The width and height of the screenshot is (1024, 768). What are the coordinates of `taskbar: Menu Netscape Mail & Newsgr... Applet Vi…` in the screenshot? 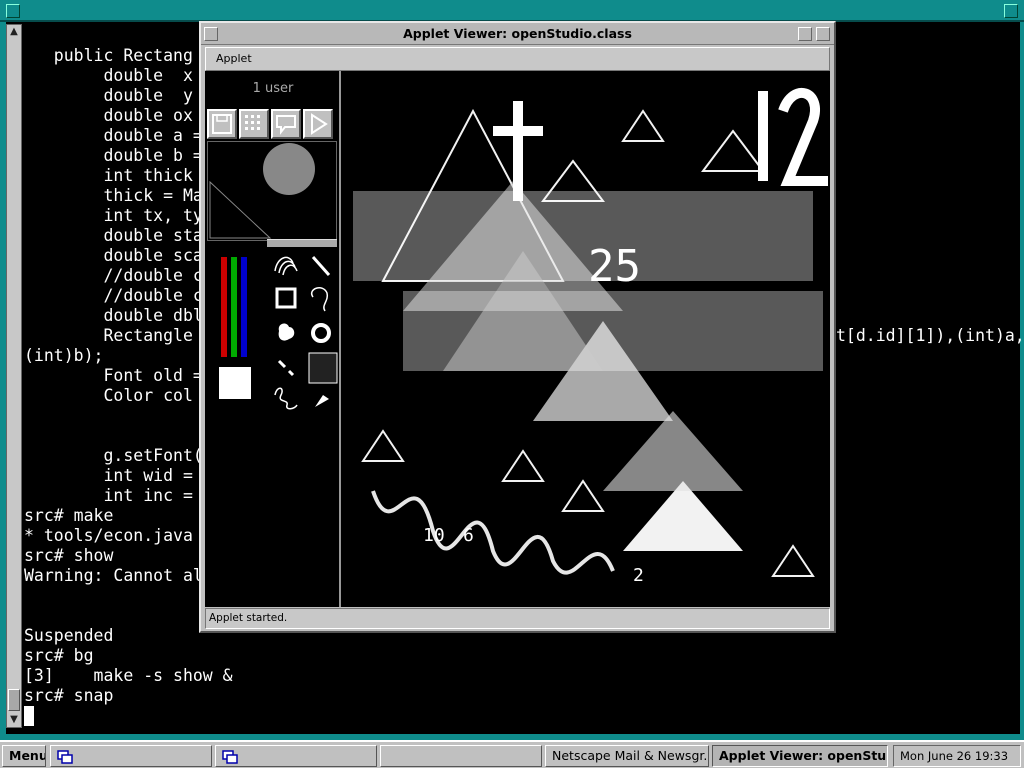 It's located at (512, 754).